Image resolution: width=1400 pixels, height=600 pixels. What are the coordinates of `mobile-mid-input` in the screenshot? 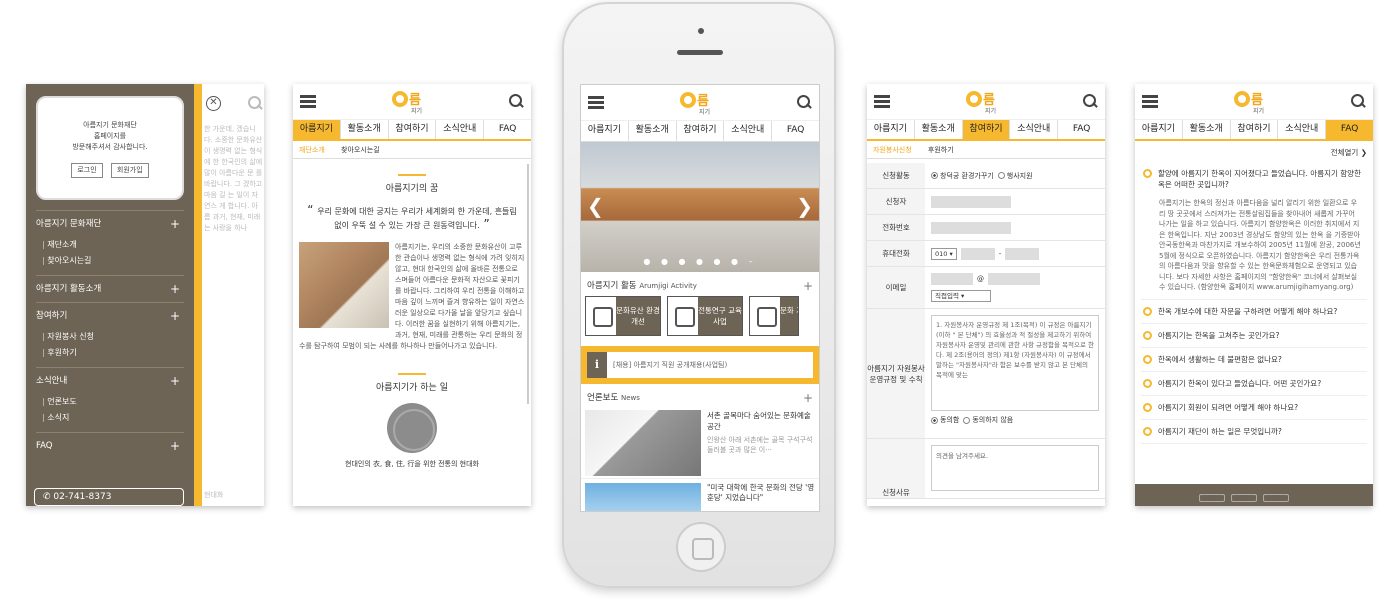 It's located at (977, 253).